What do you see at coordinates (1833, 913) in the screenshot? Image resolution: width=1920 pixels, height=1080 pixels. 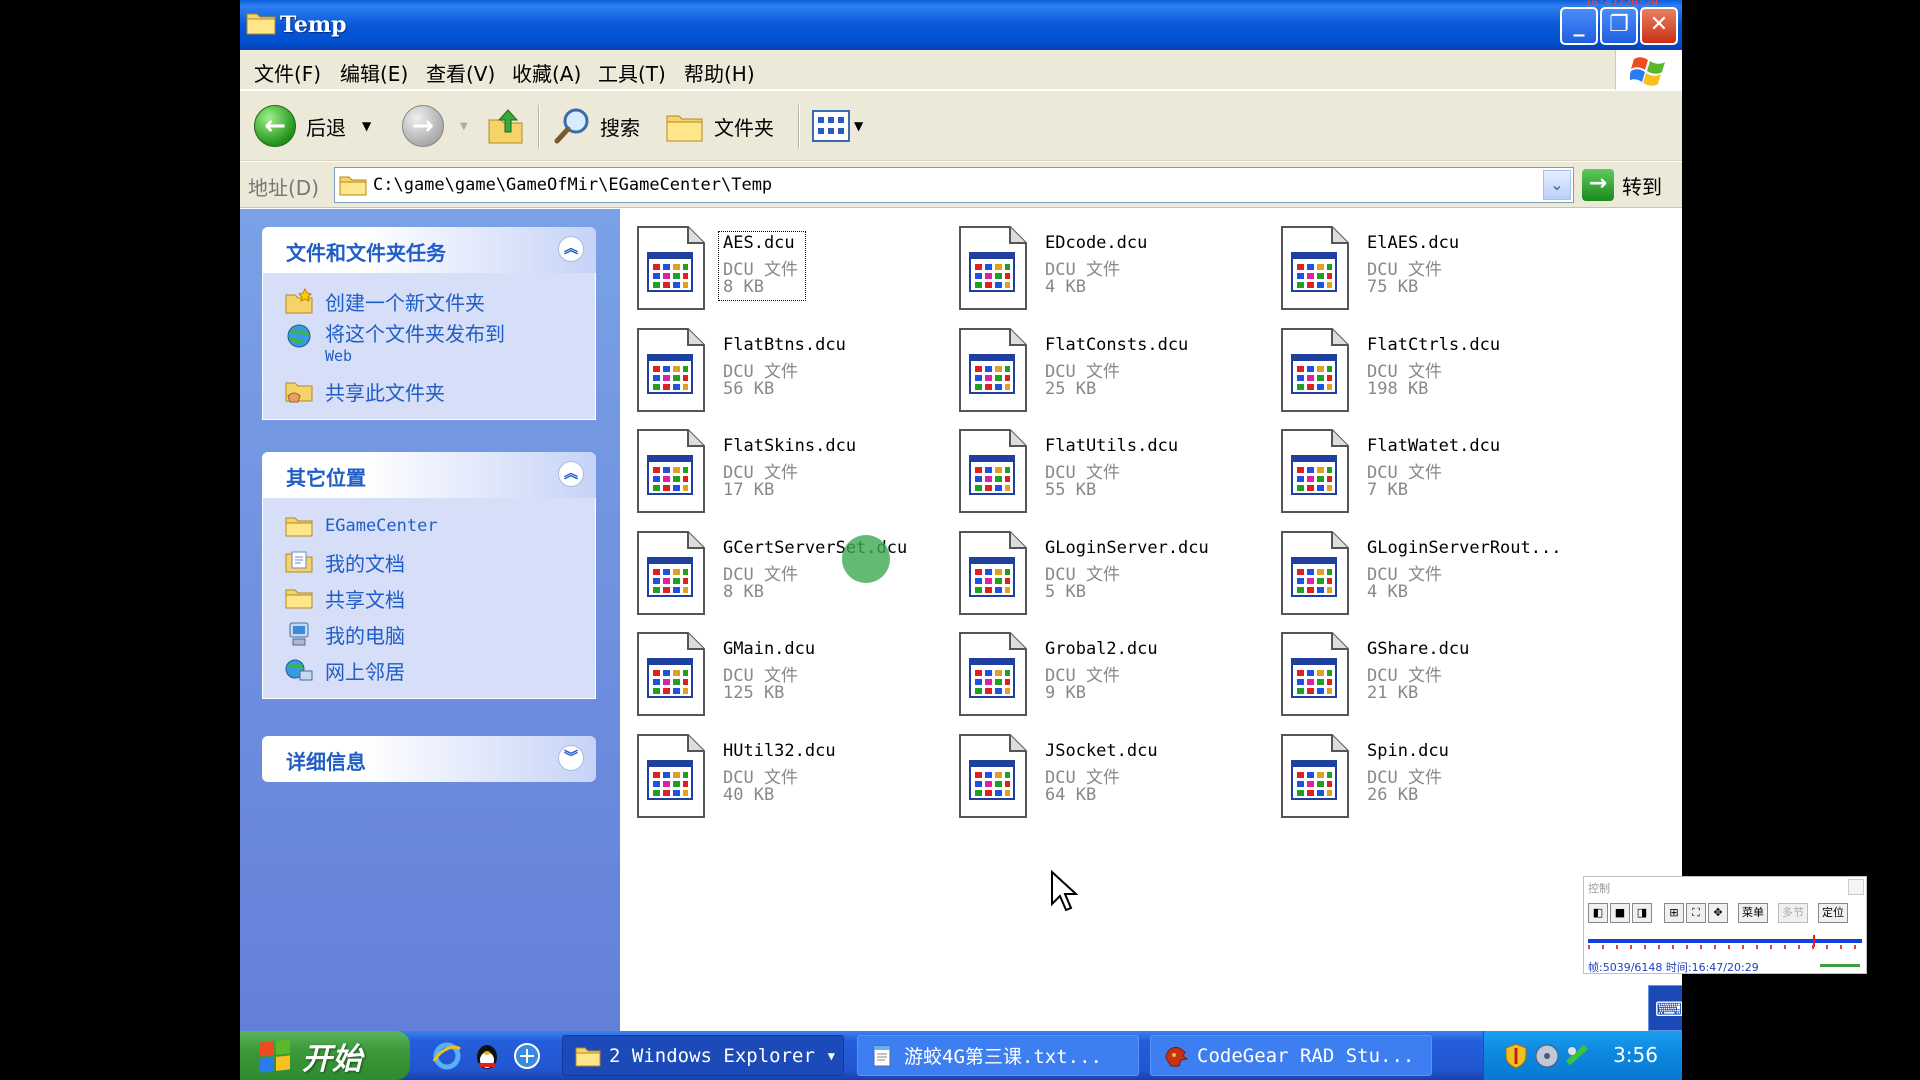 I see `locate-button: 定位` at bounding box center [1833, 913].